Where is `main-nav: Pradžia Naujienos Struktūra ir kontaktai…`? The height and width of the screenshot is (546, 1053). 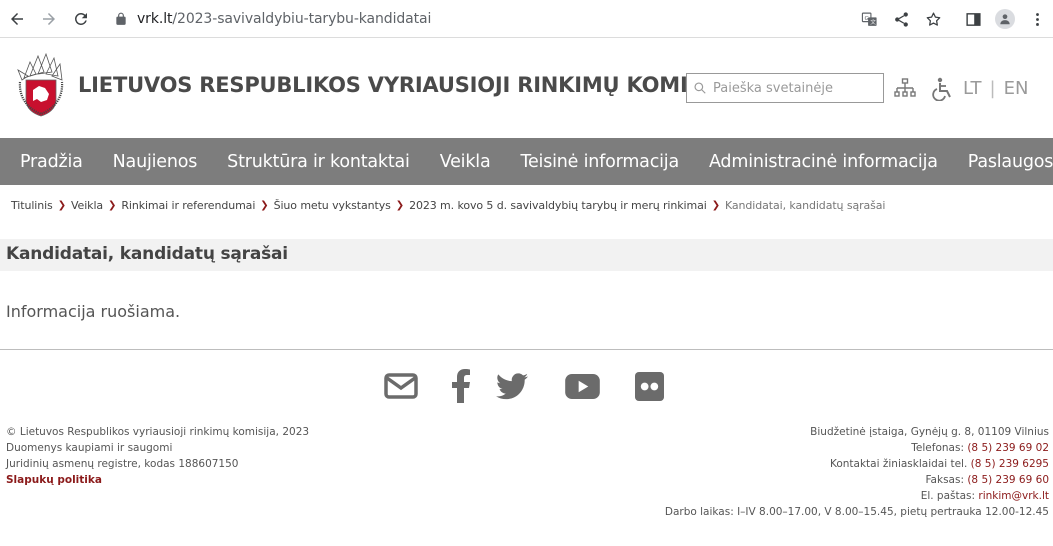 main-nav: Pradžia Naujienos Struktūra ir kontaktai… is located at coordinates (526, 161).